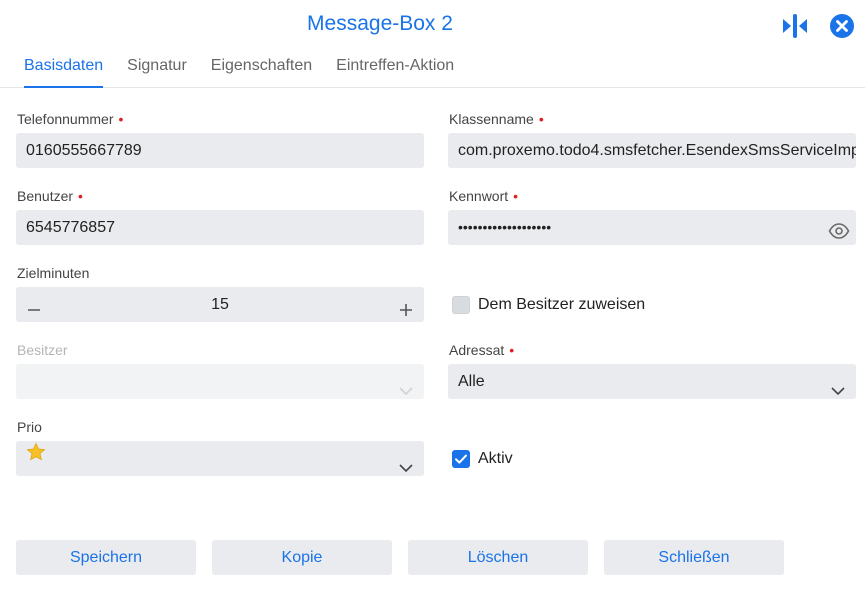 Image resolution: width=865 pixels, height=591 pixels. Describe the element at coordinates (694, 557) in the screenshot. I see `close-button: Schließen` at that location.